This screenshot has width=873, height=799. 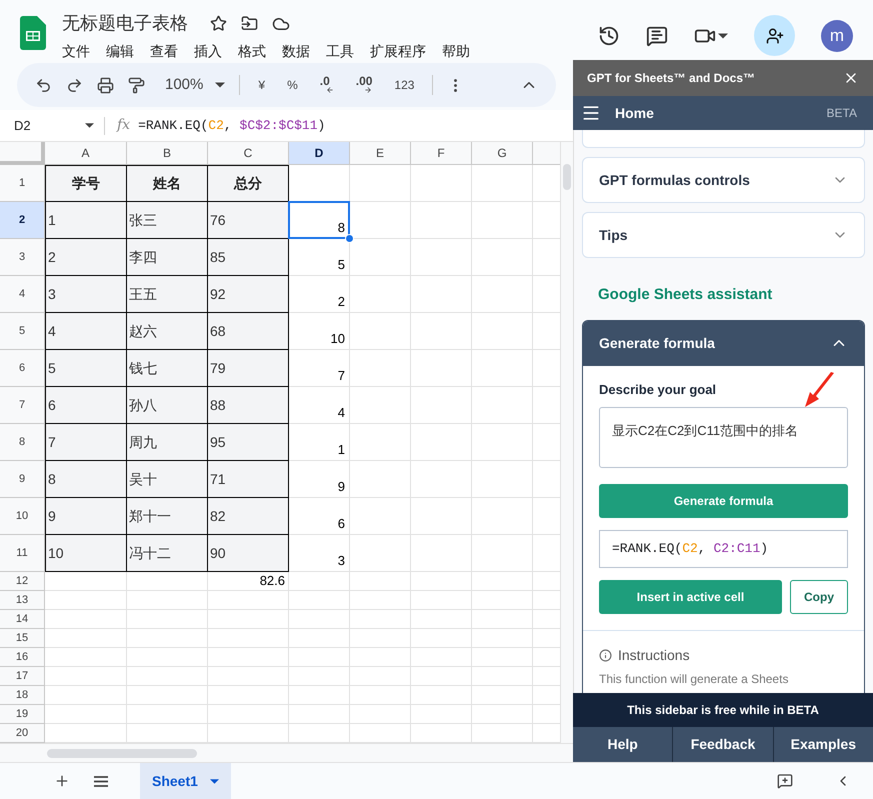 I want to click on redo-icon, so click(x=74, y=85).